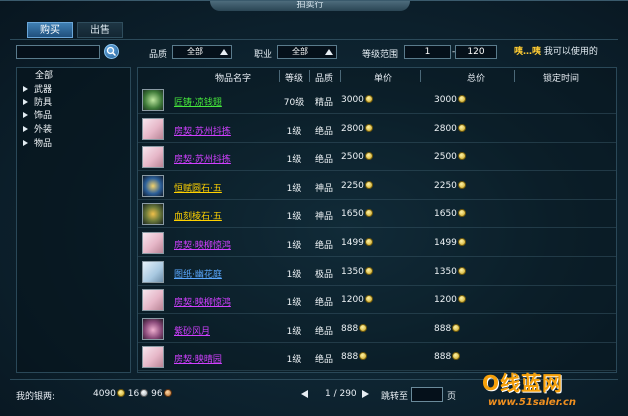  I want to click on header-item-name: 物品名字, so click(233, 77).